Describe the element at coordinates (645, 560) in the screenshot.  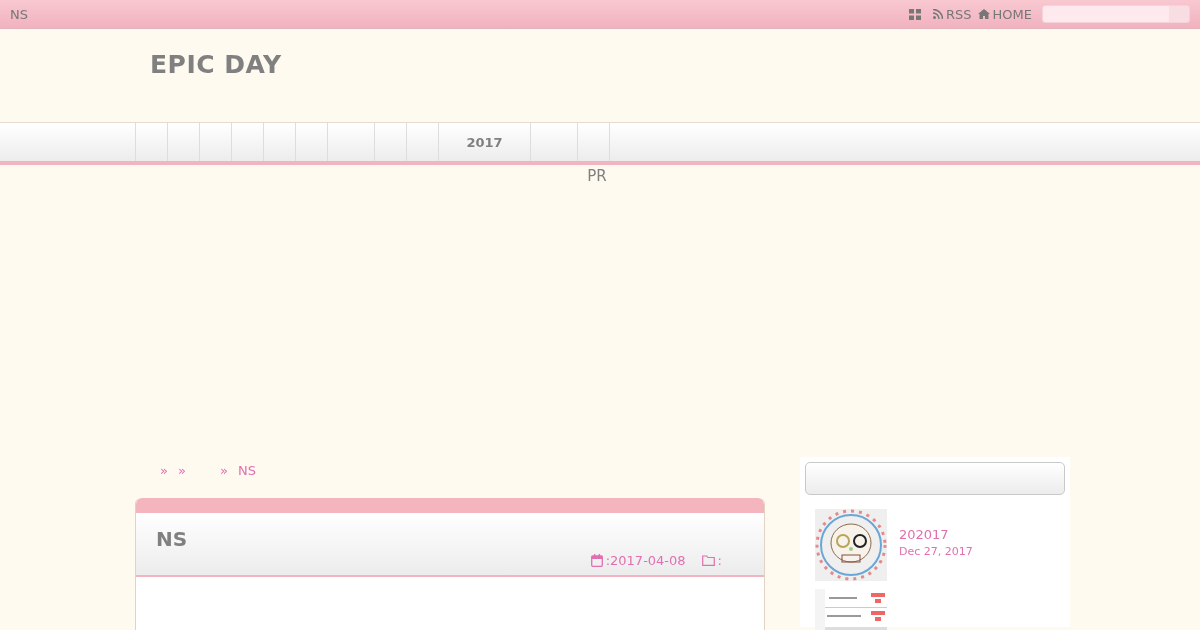
I see `post-date: :2017-04-08` at that location.